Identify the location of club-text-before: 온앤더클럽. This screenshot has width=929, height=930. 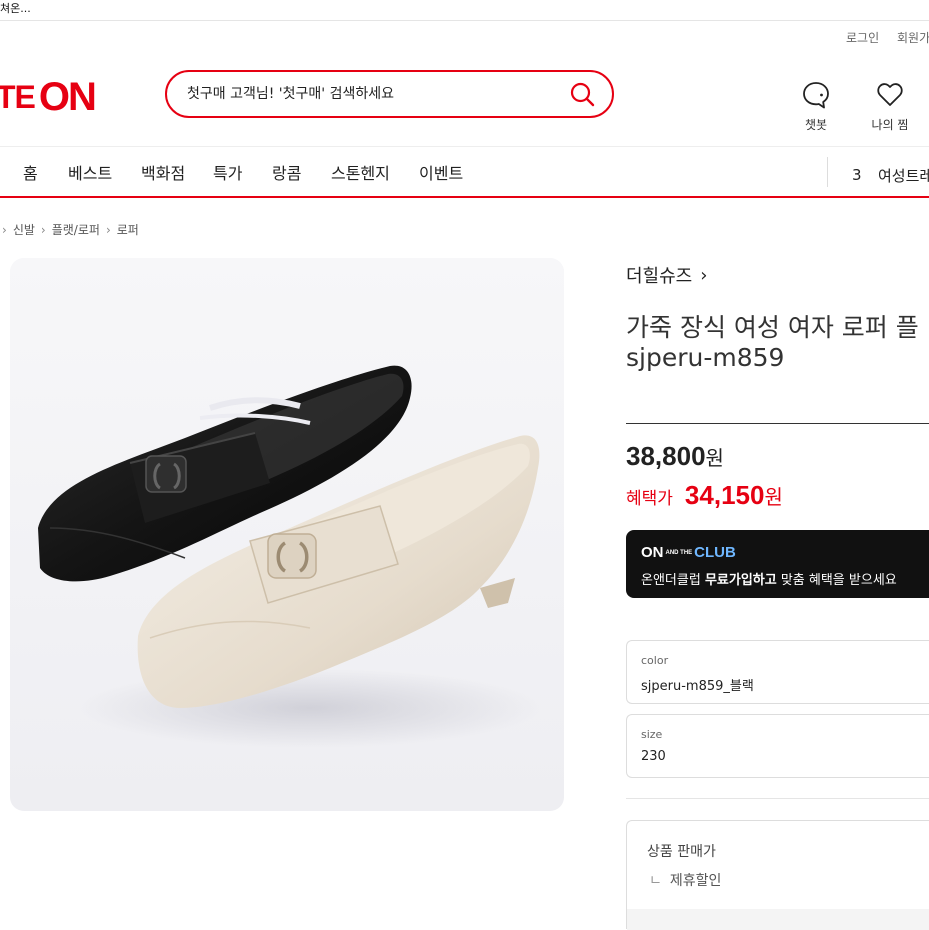
(673, 580).